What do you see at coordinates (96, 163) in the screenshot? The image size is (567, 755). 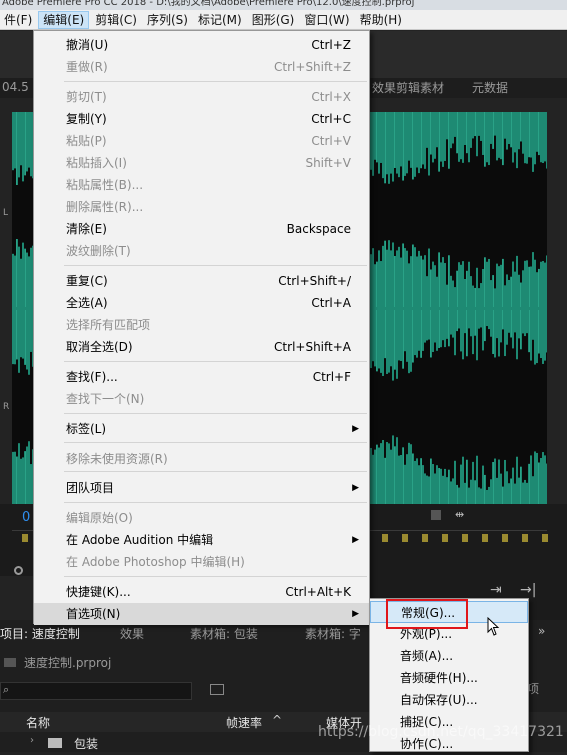 I see `menu-item-label: 粘贴插入(I)` at bounding box center [96, 163].